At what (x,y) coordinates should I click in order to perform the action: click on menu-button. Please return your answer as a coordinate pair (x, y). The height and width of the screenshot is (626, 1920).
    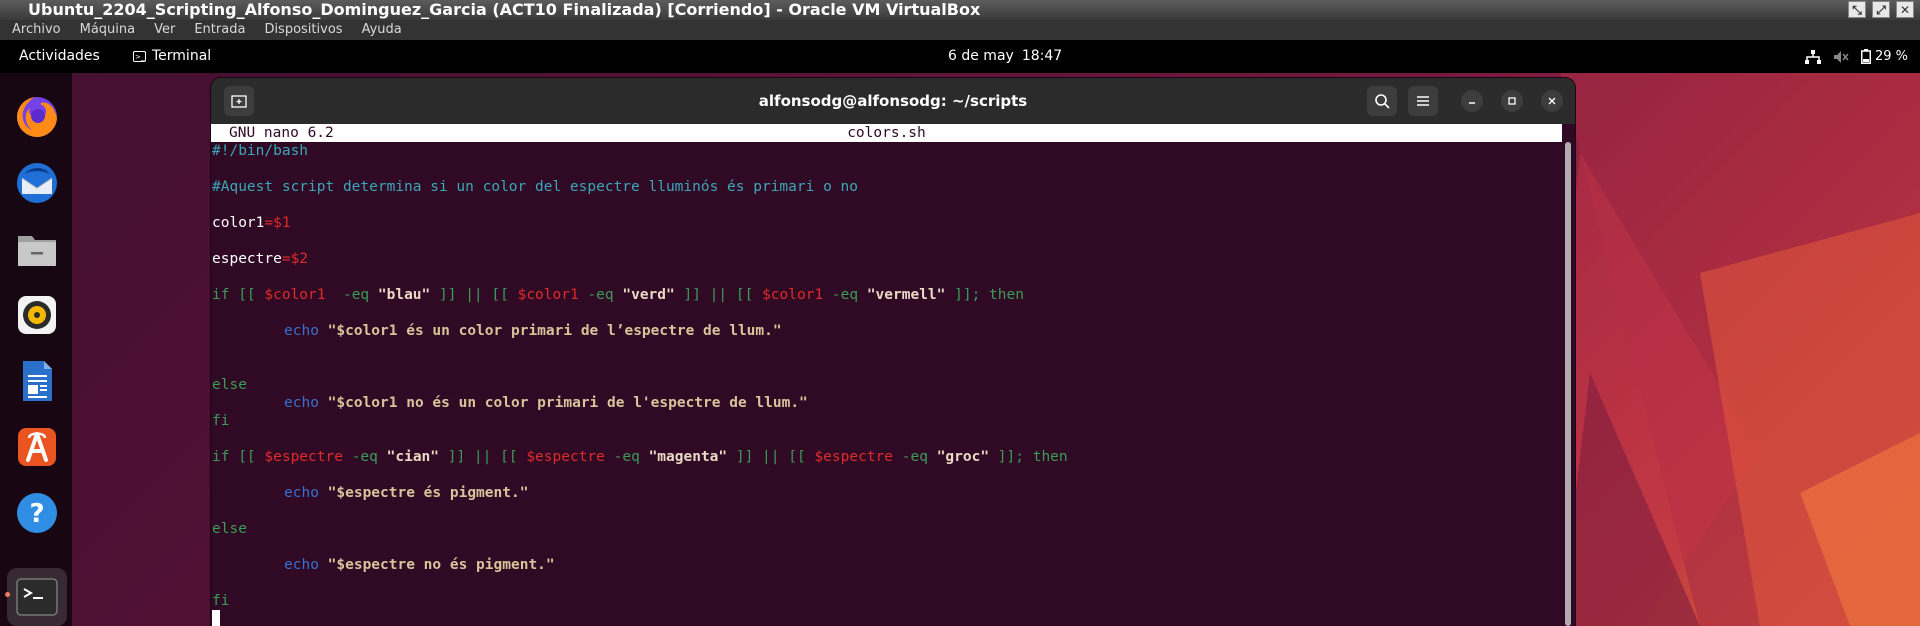
    Looking at the image, I should click on (1423, 101).